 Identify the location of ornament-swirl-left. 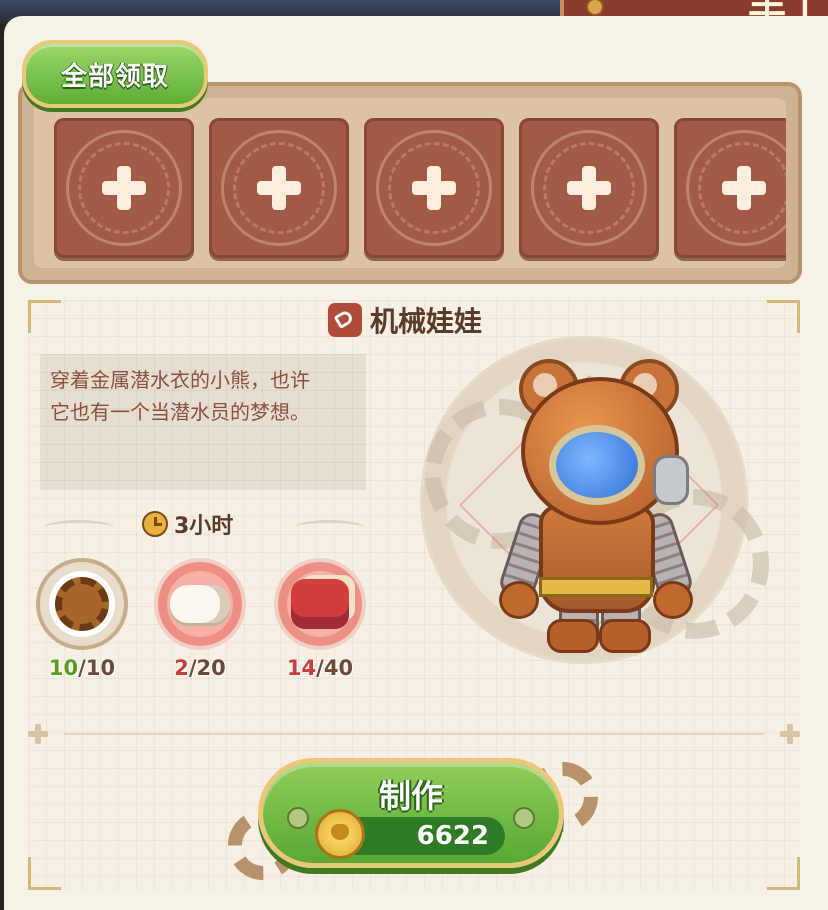
(79, 527).